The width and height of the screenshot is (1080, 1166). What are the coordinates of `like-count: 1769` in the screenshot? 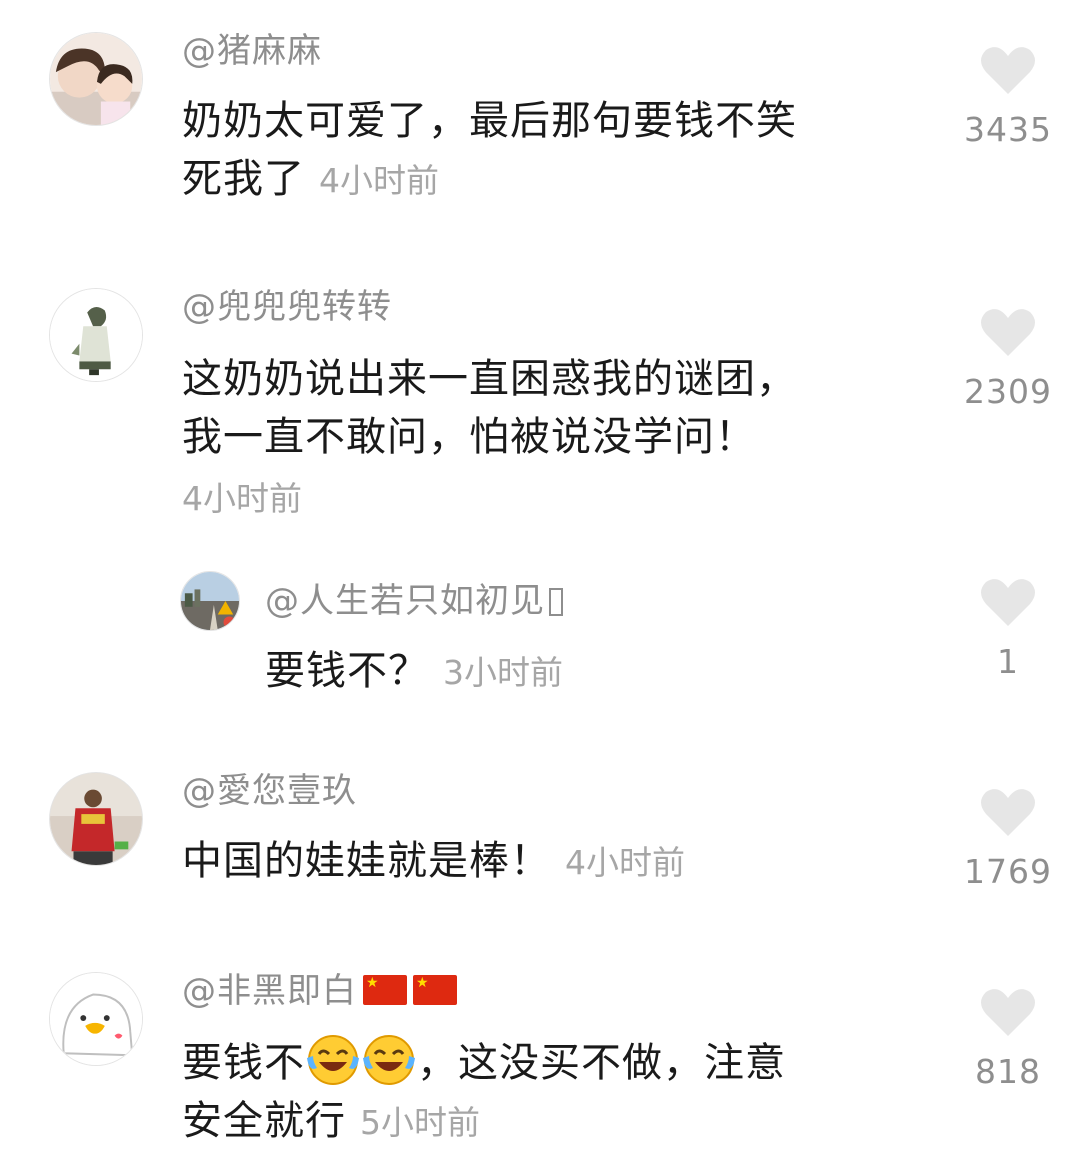 It's located at (1008, 871).